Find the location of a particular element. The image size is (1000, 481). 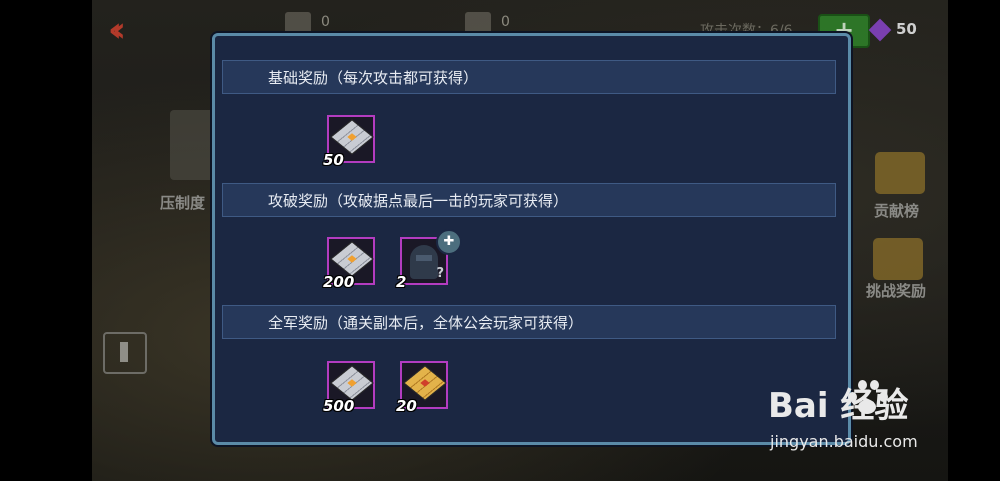

section-title: 攻破奖励（攻破据点最后一击的玩家可获得） is located at coordinates (418, 201).